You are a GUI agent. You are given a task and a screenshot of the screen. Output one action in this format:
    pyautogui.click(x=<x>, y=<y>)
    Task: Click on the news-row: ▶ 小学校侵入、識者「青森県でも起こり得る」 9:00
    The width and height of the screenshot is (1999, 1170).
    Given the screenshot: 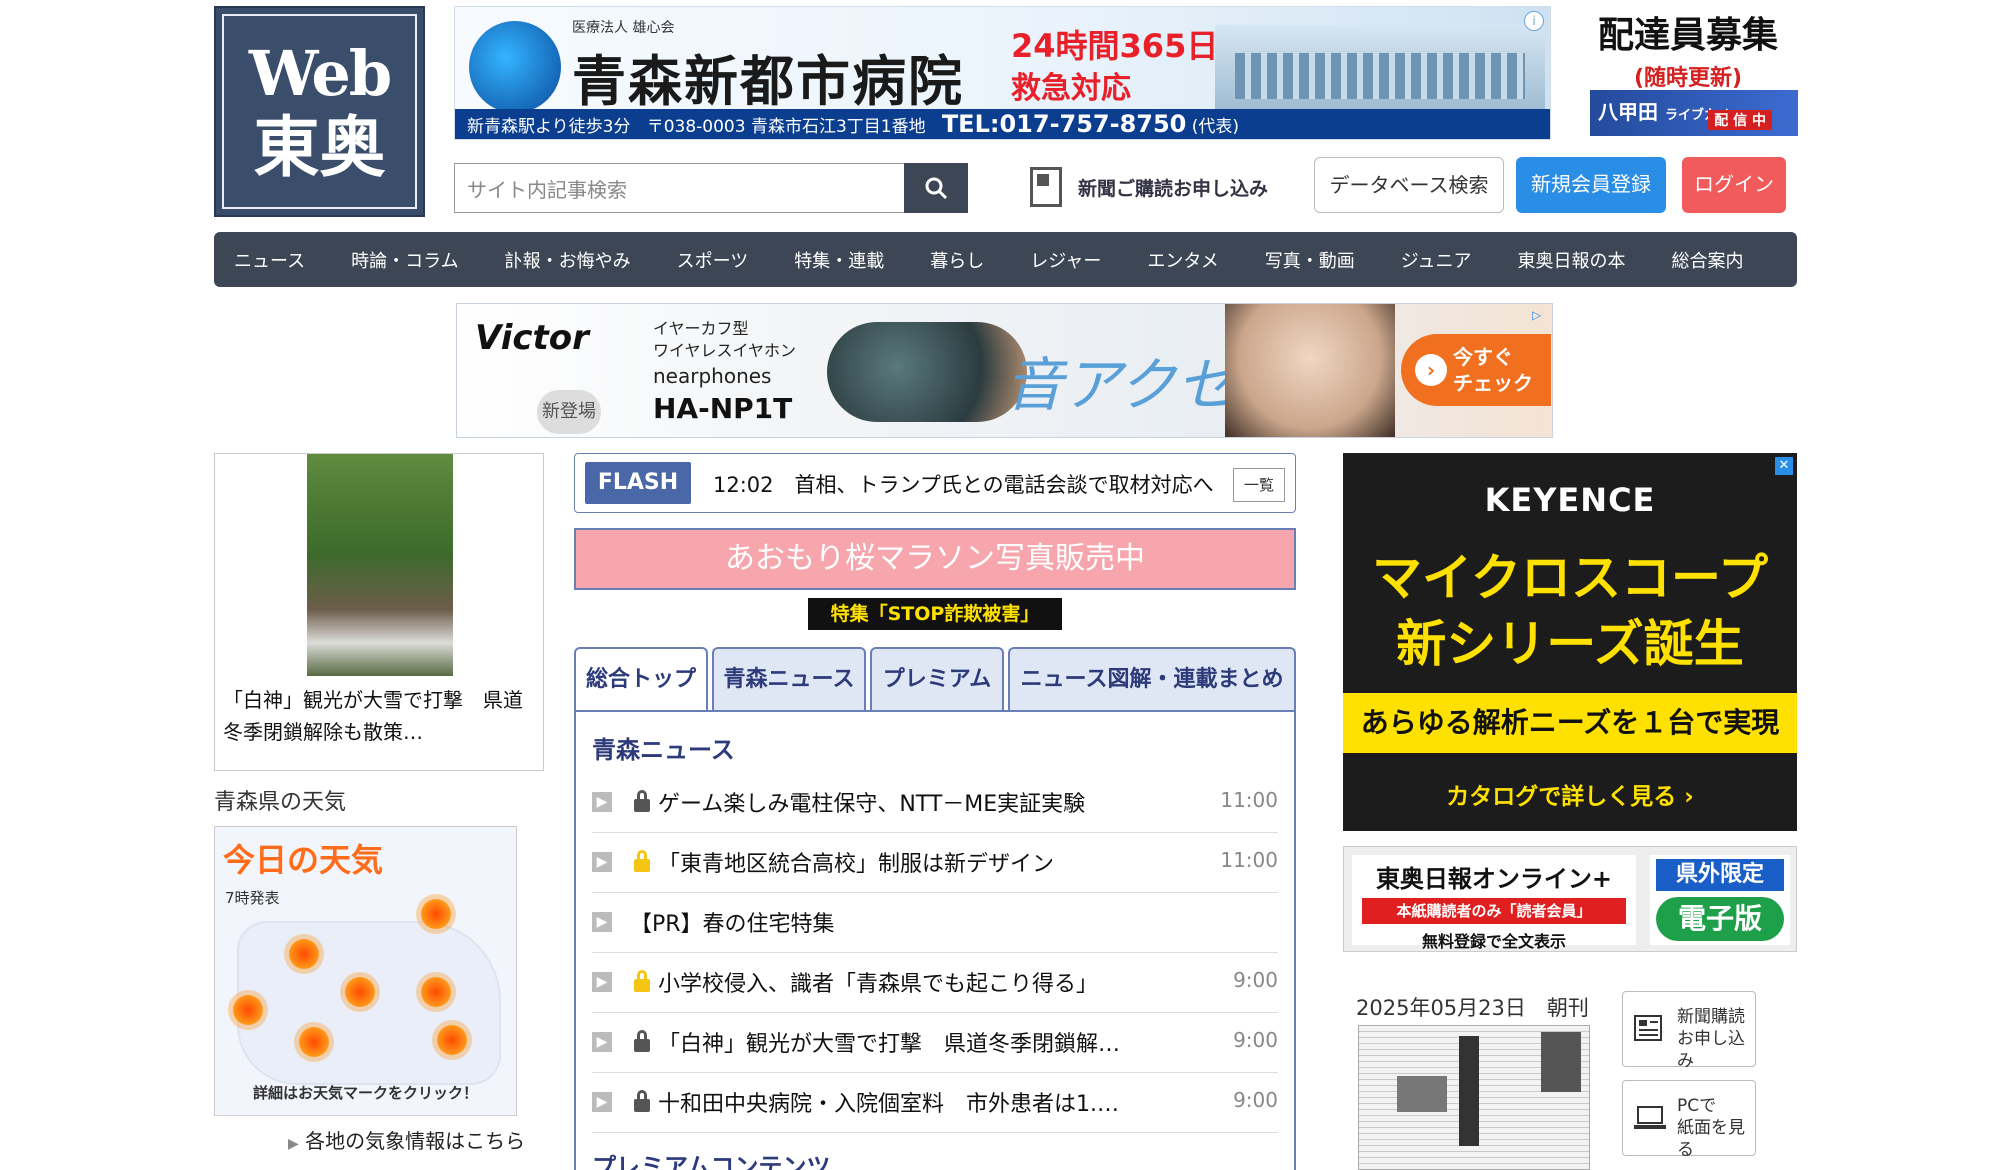 What is the action you would take?
    pyautogui.click(x=935, y=982)
    